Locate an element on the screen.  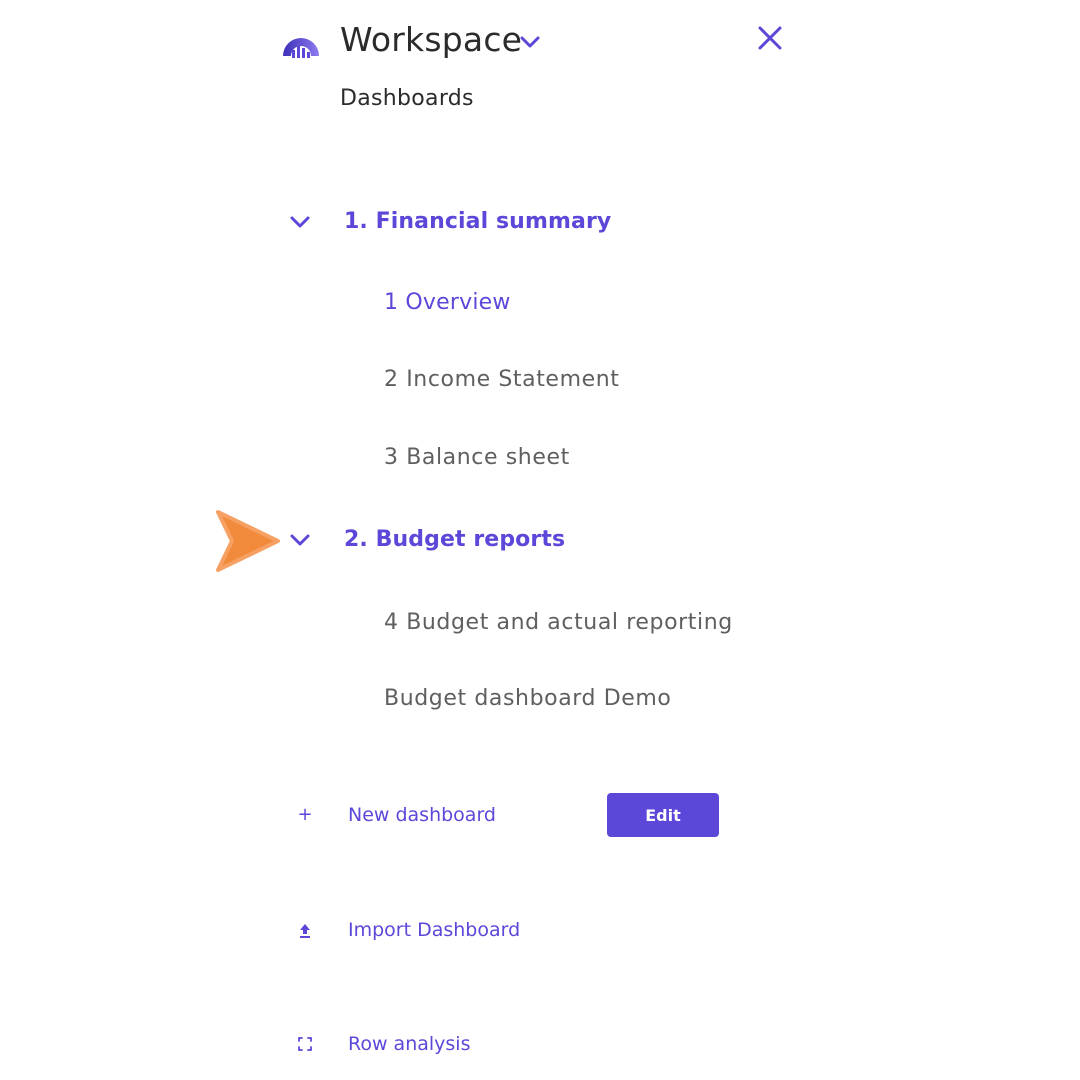
new-dashboard-link: New dashboard is located at coordinates (422, 815).